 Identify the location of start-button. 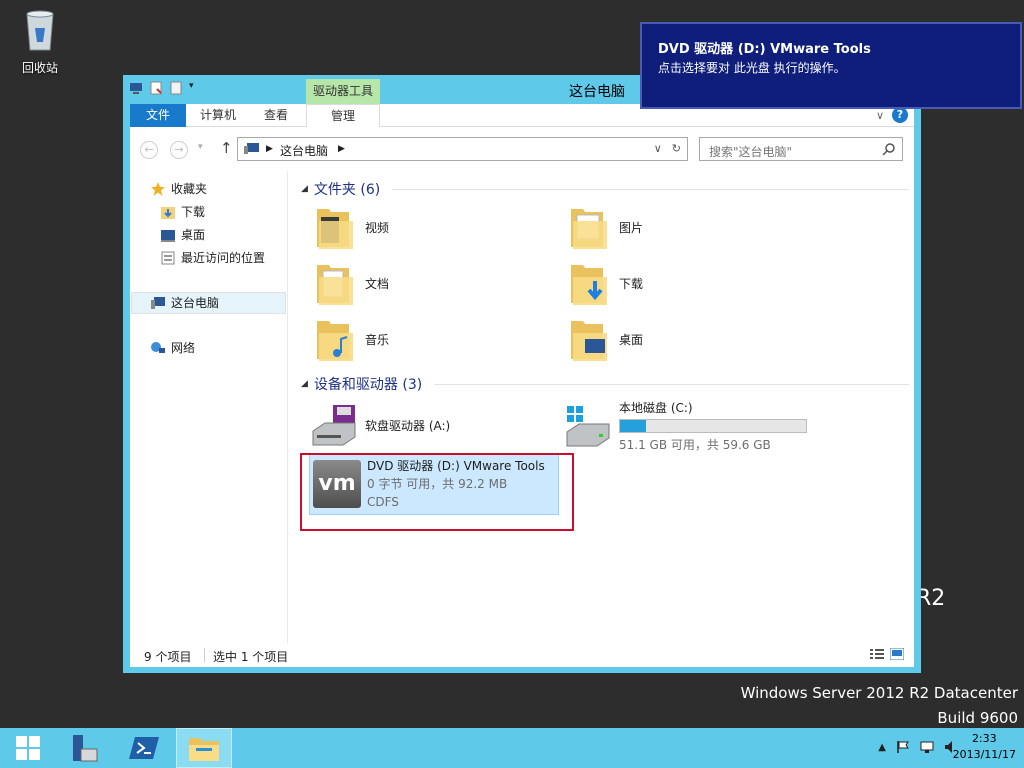
(28, 748).